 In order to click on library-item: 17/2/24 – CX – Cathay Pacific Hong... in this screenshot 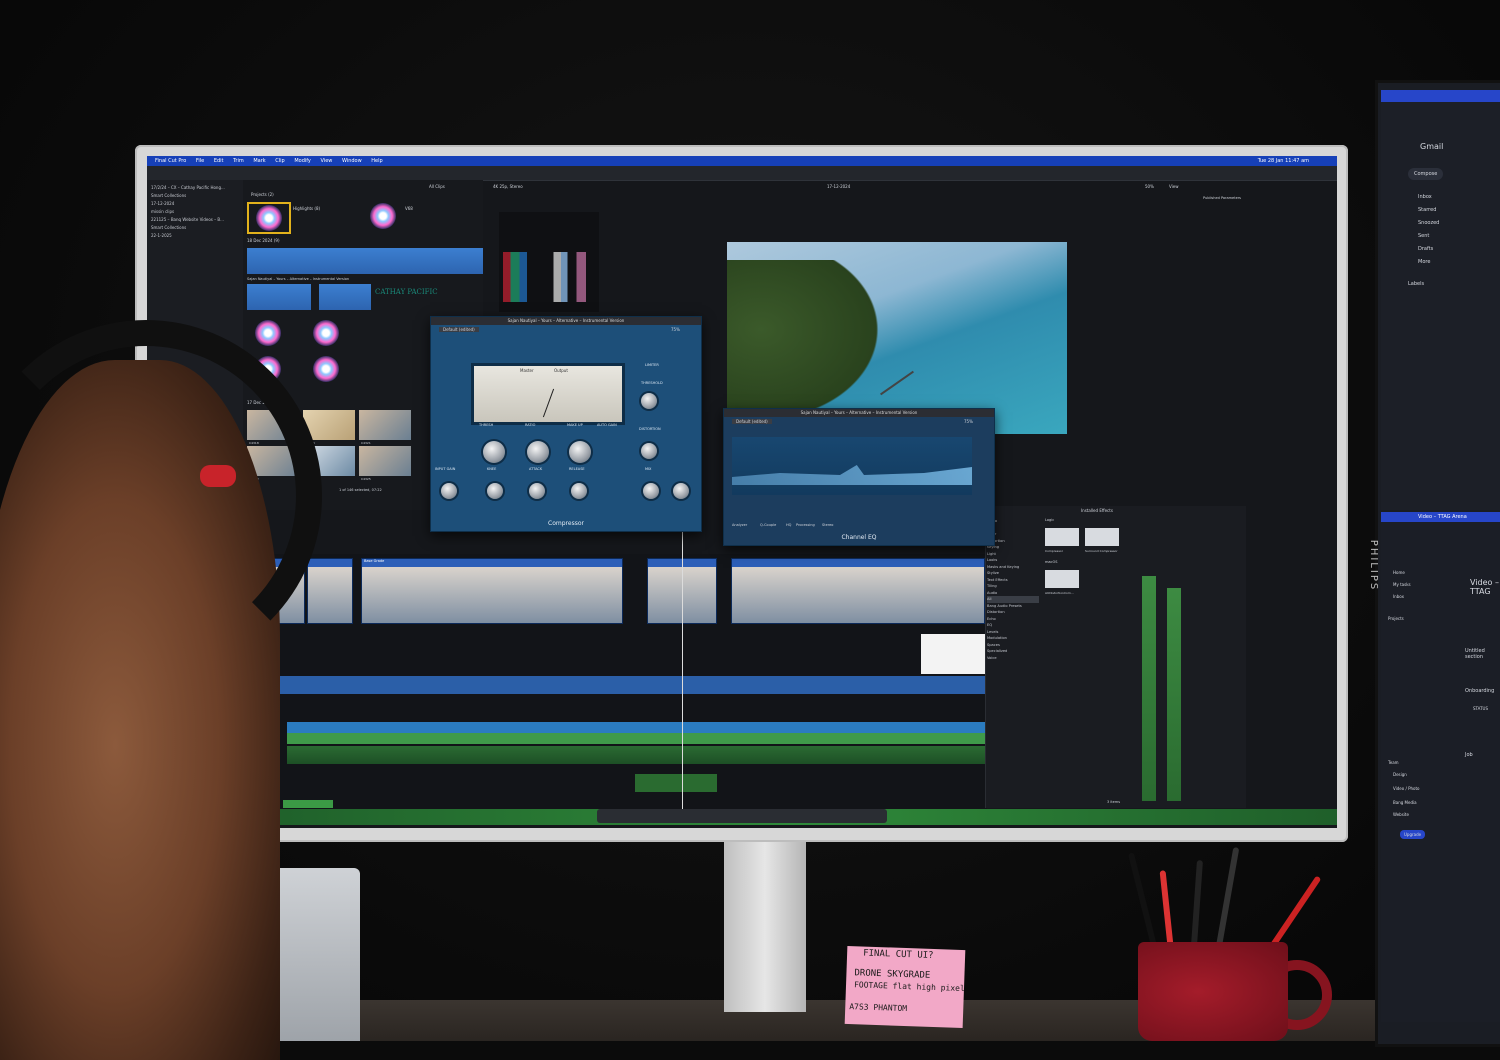, I will do `click(195, 188)`.